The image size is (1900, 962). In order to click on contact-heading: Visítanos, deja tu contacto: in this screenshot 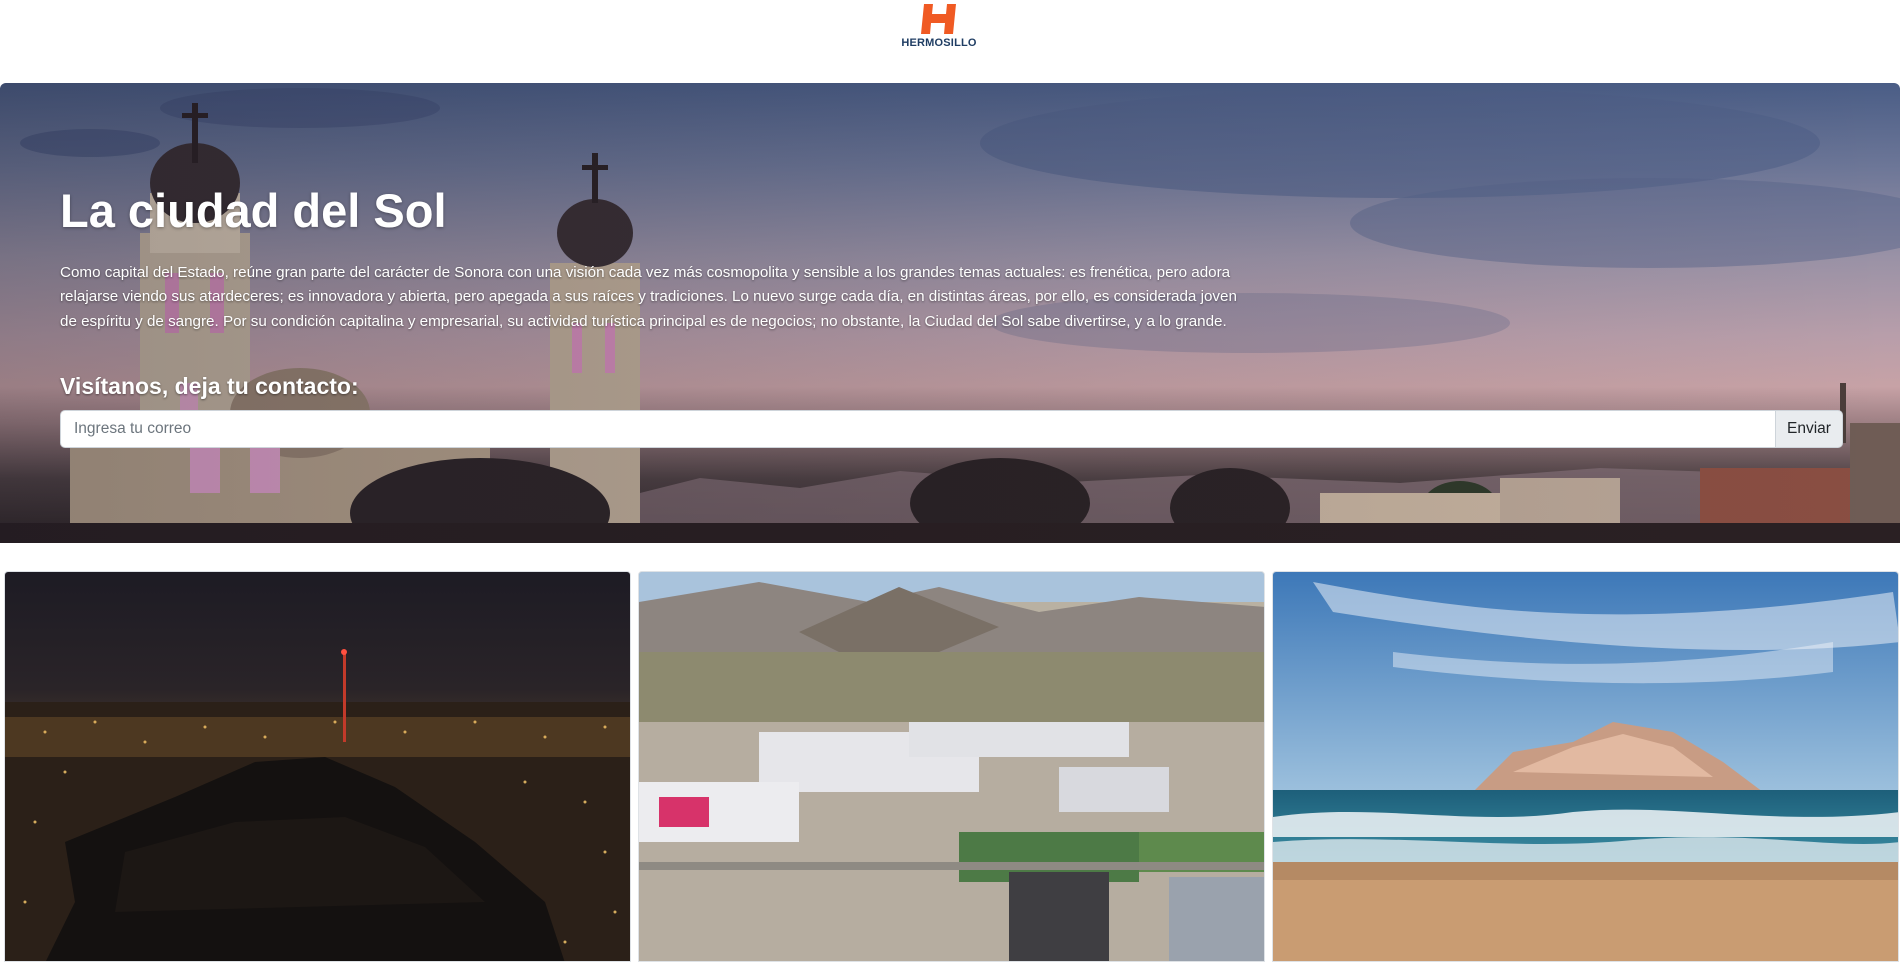, I will do `click(209, 386)`.